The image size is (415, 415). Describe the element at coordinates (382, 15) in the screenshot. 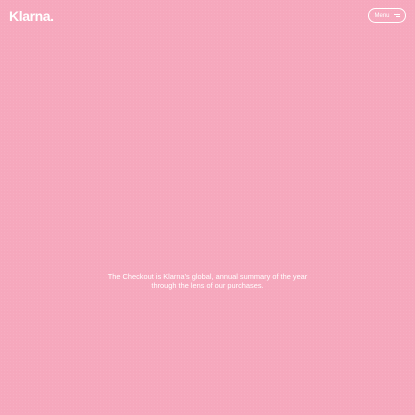

I see `menu-label: Menu` at that location.